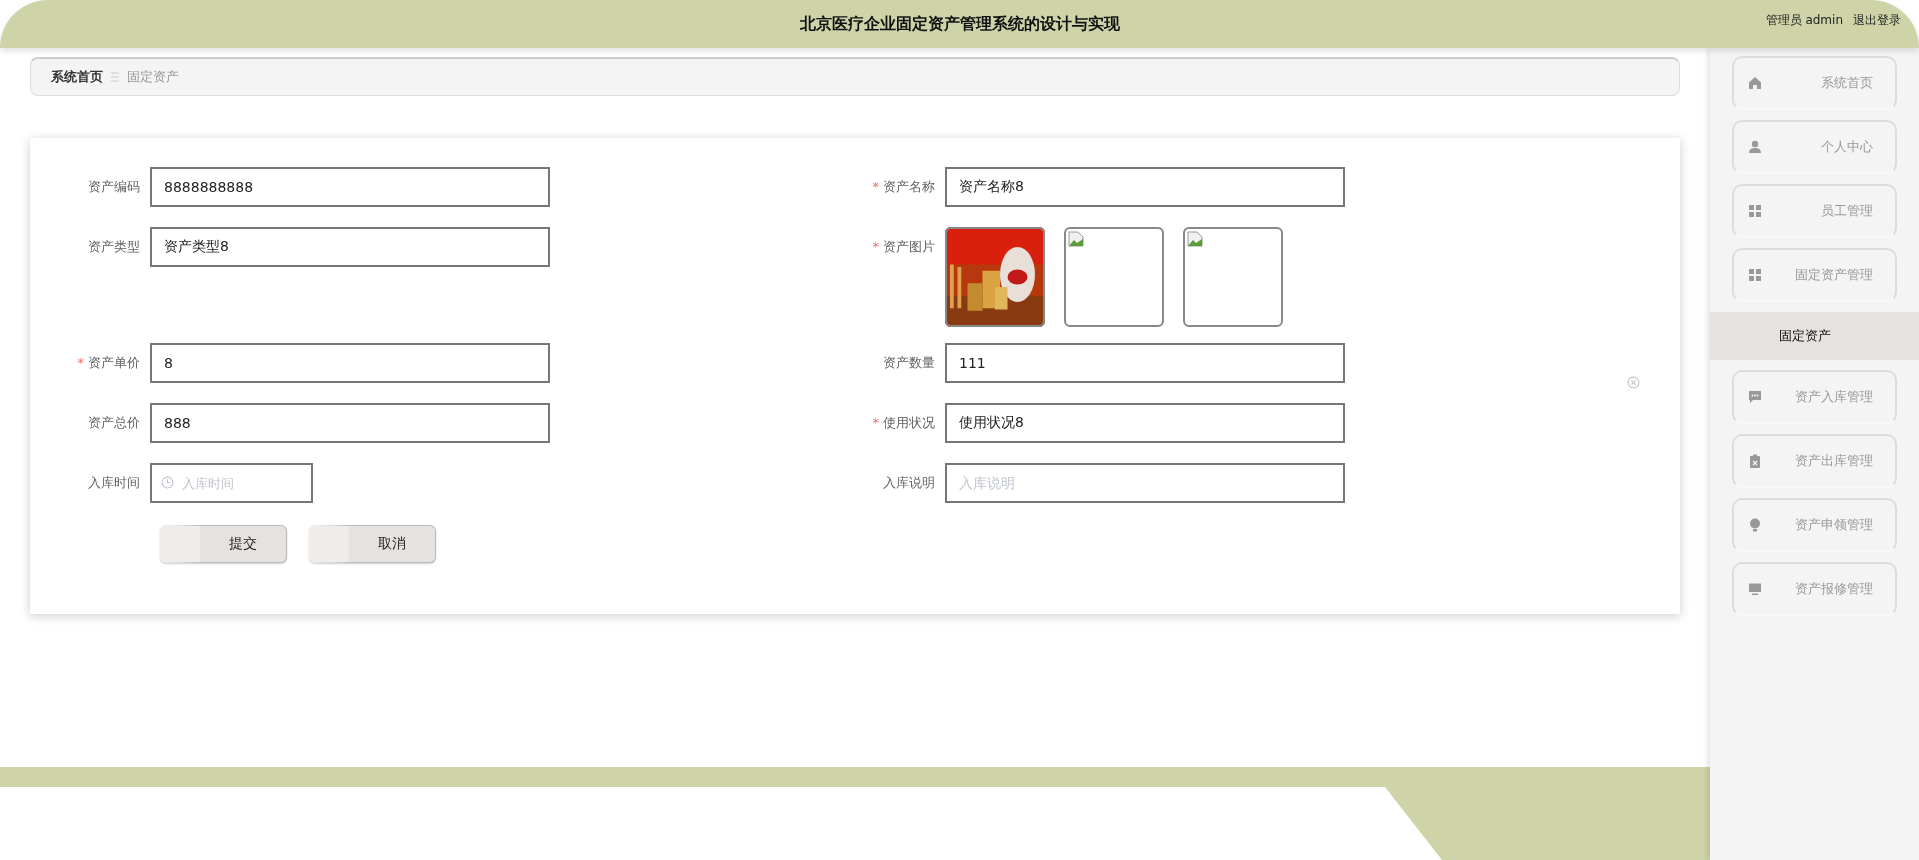  Describe the element at coordinates (1814, 336) in the screenshot. I see `menu-item: 固定资产` at that location.